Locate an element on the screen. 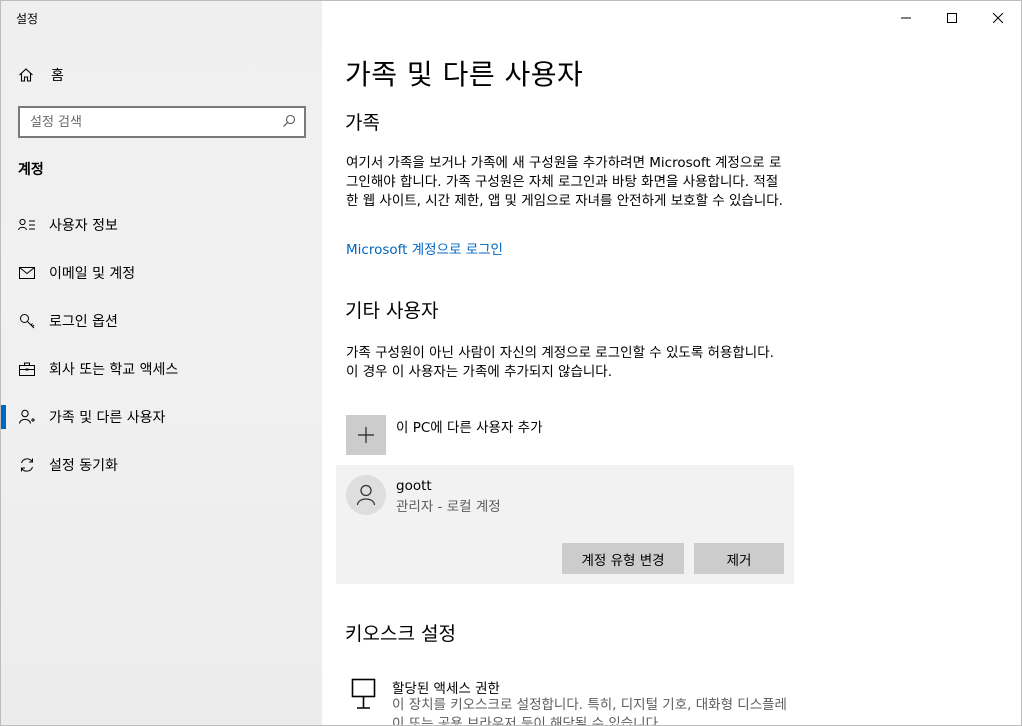 This screenshot has height=726, width=1022. kiosk-heading: 키오스크 설정 is located at coordinates (400, 634).